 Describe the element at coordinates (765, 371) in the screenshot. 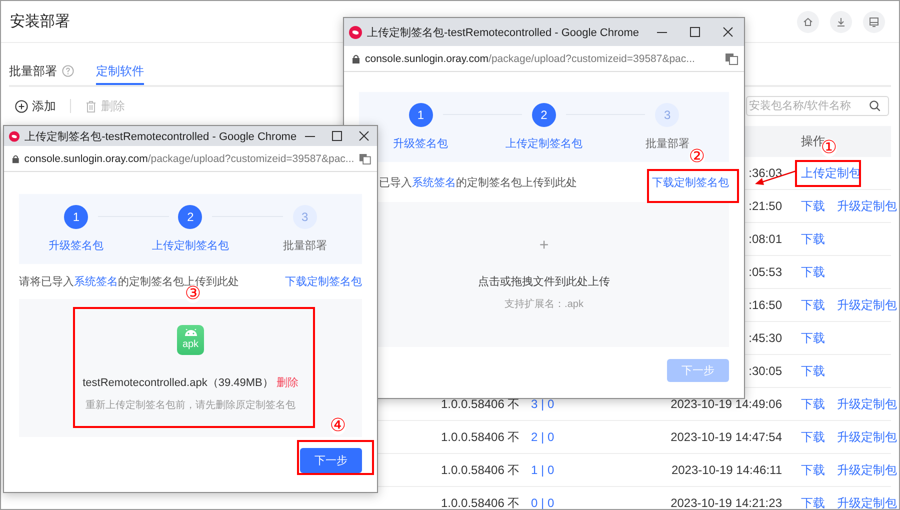

I see `table-cell: :30:05` at that location.